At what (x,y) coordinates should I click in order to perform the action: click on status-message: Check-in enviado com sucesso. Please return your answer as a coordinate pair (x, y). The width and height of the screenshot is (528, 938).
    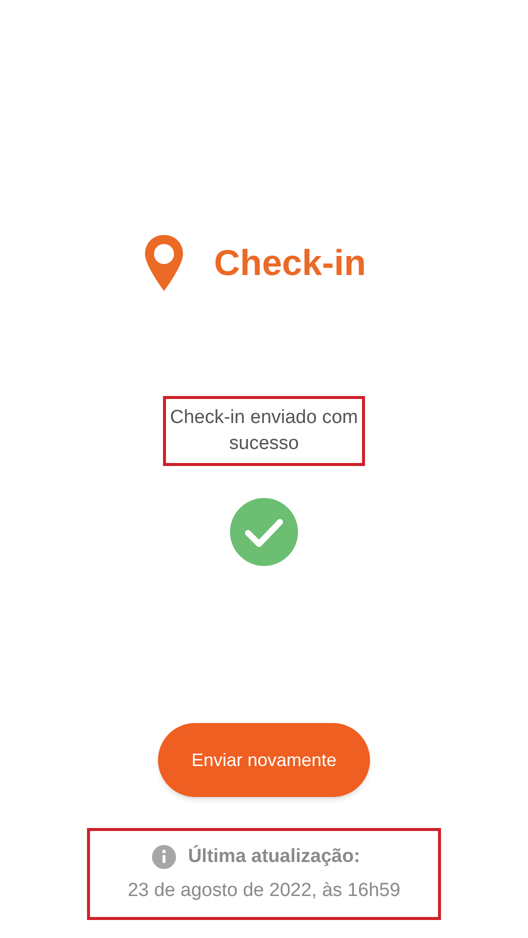
    Looking at the image, I should click on (264, 431).